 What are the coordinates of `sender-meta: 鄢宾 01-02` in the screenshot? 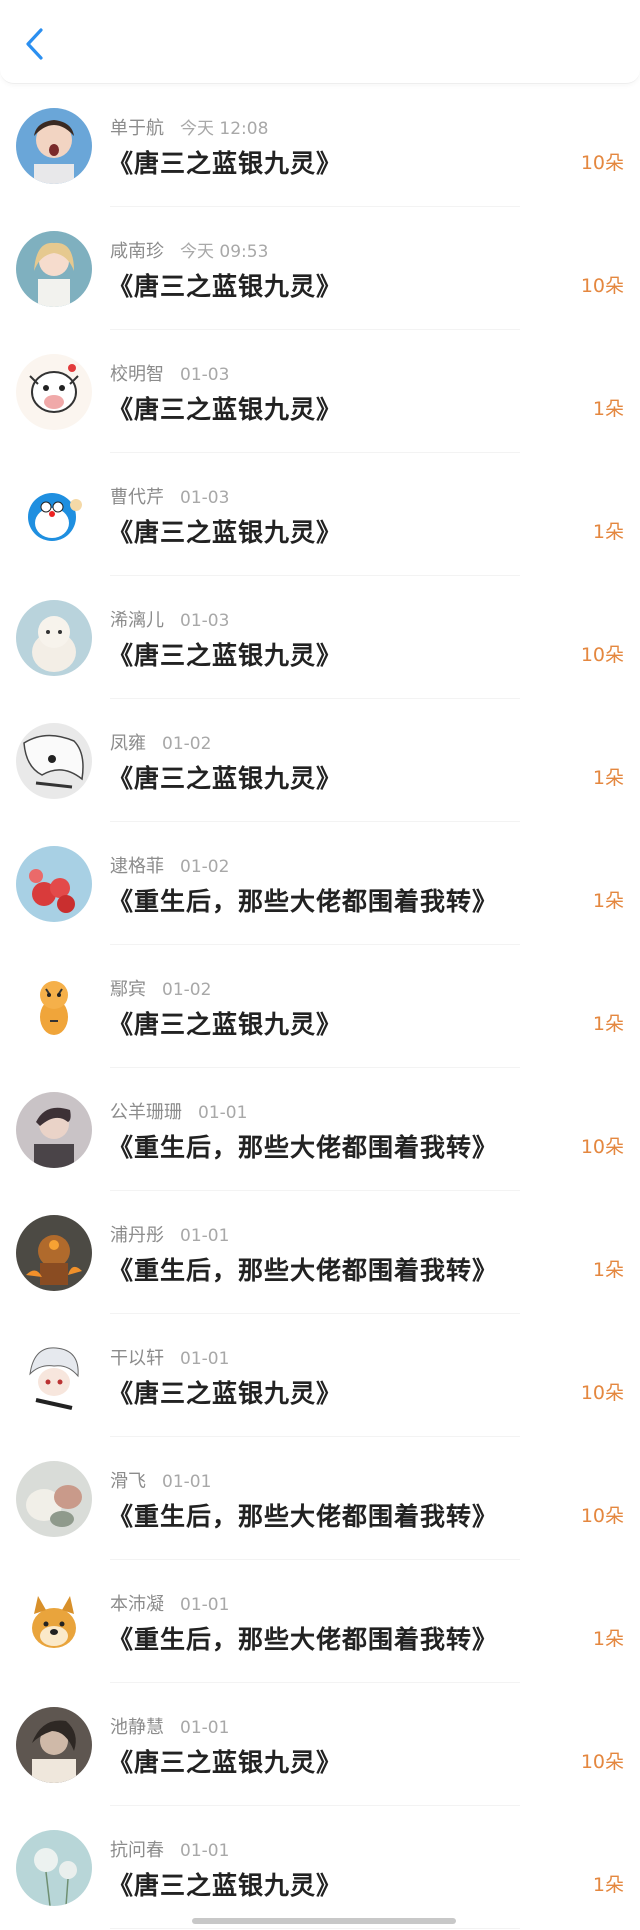 It's located at (160, 988).